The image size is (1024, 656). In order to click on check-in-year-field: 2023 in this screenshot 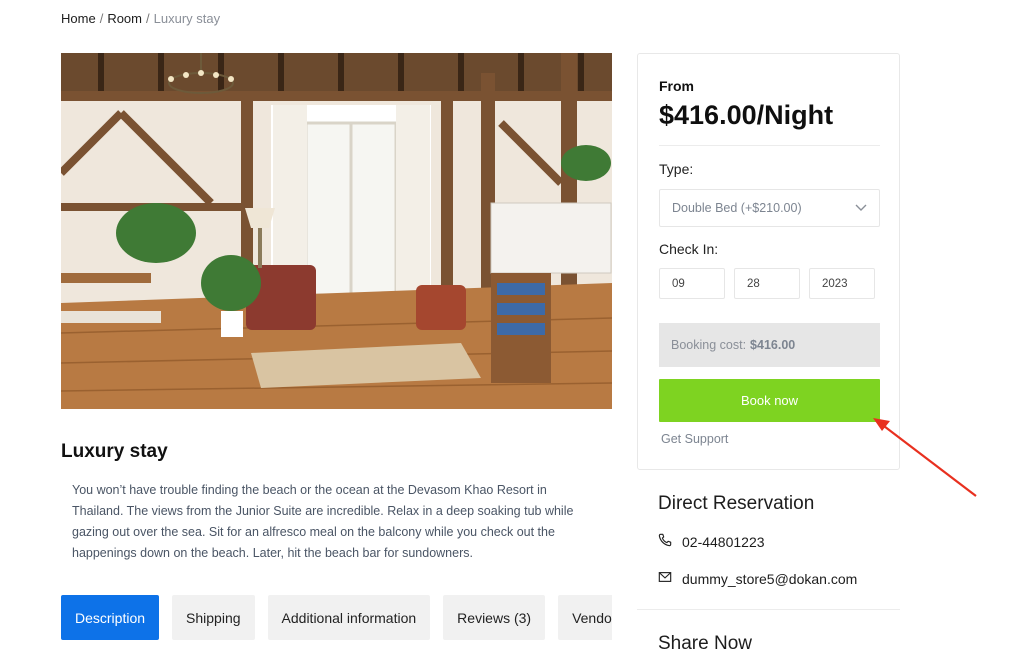, I will do `click(842, 283)`.